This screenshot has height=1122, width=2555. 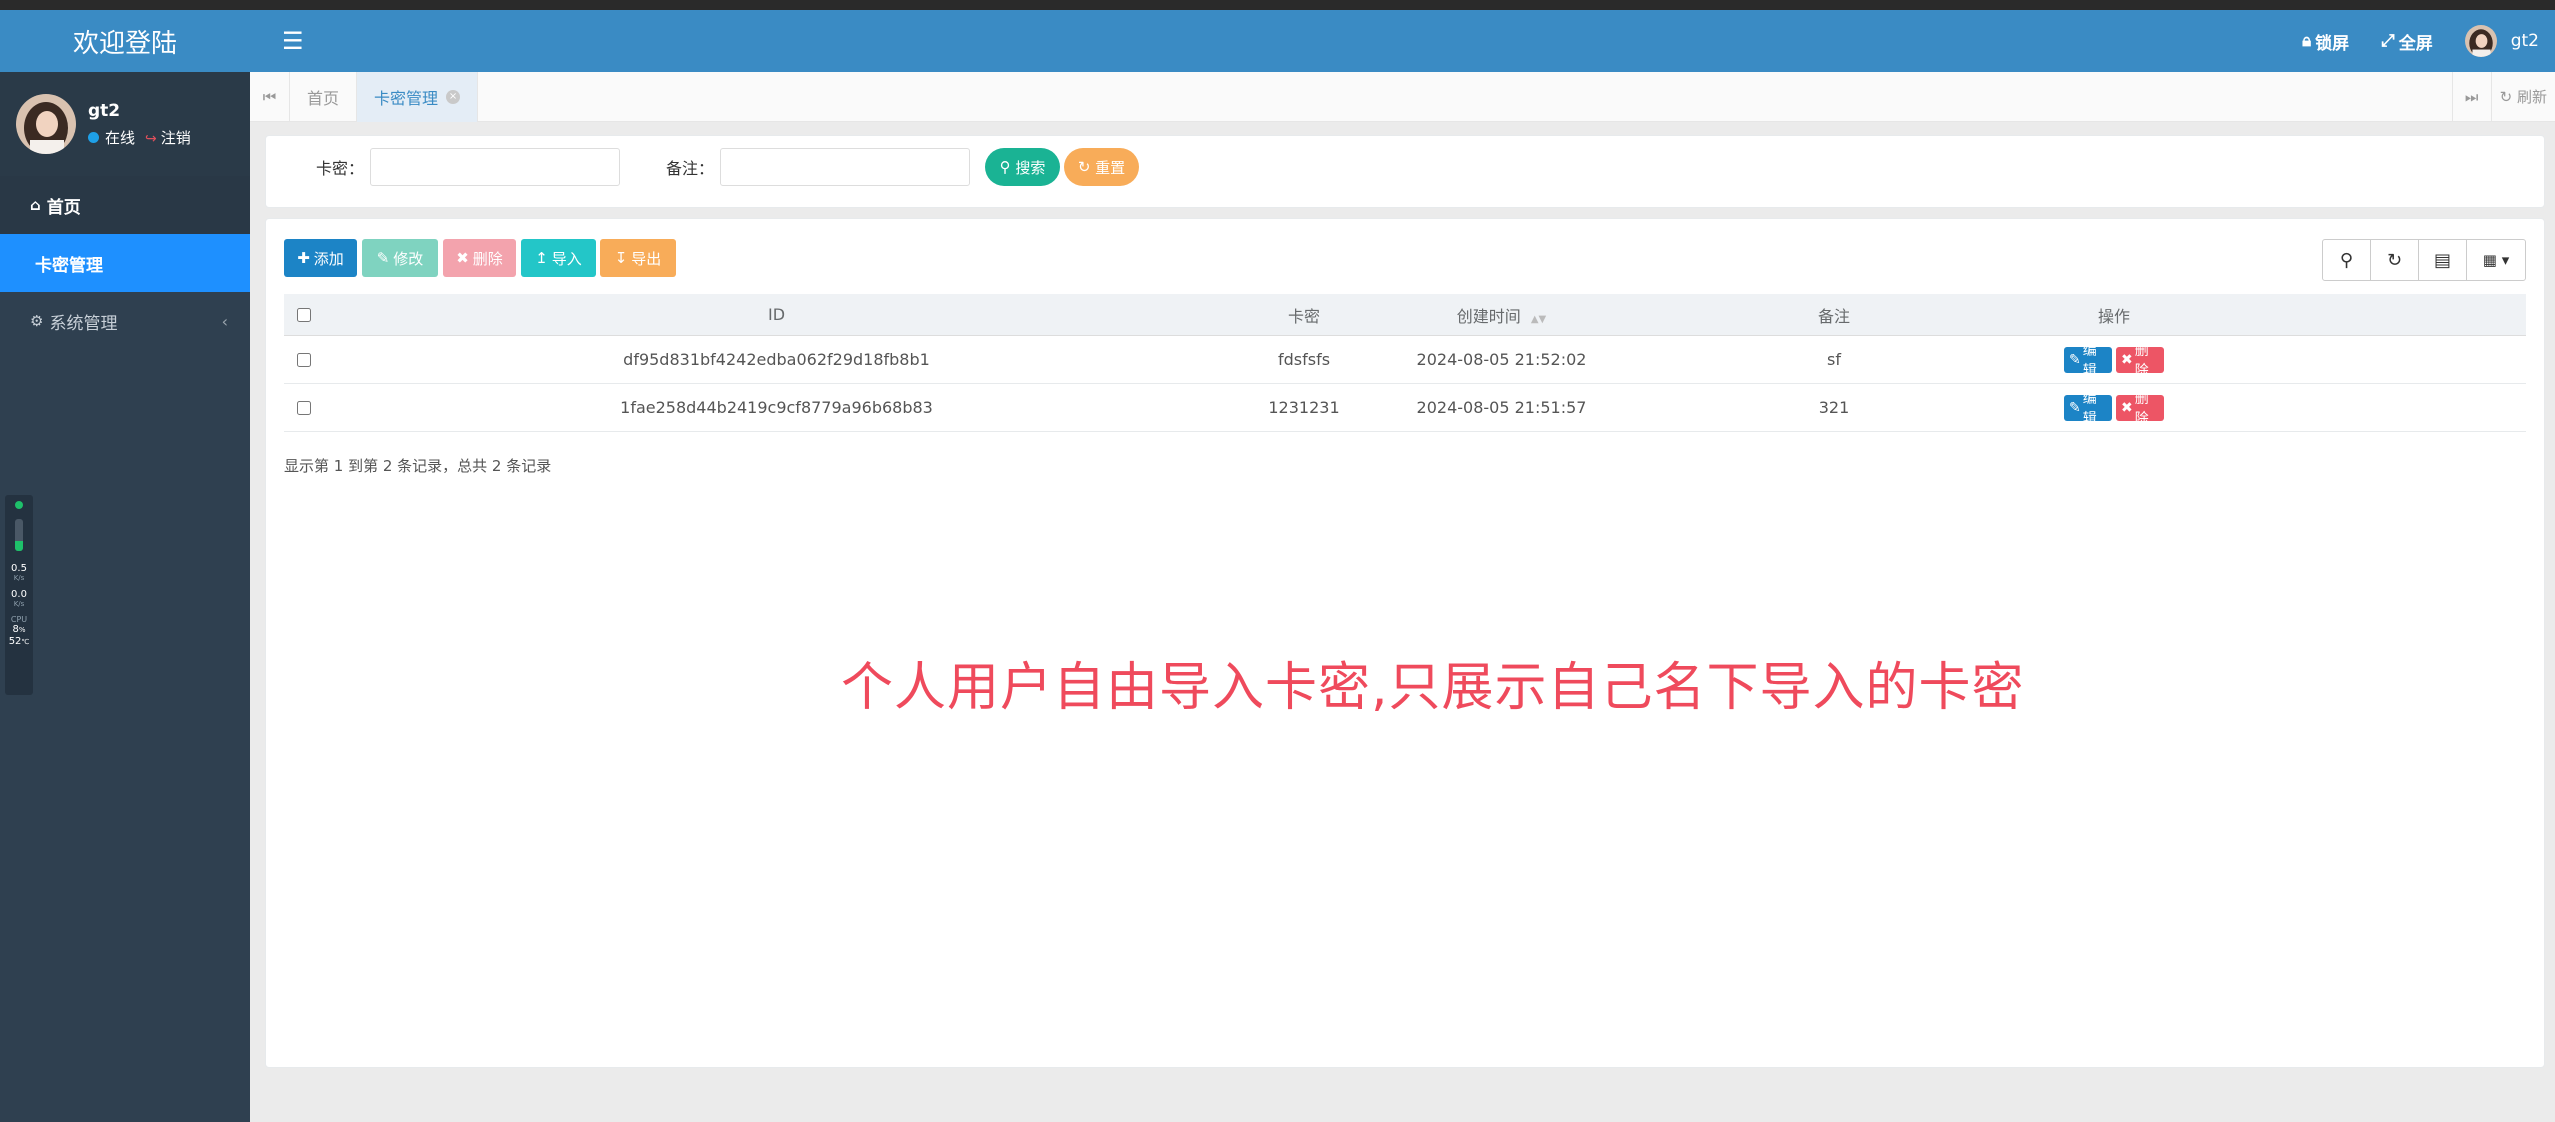 I want to click on table-tools: ⚲ ↻ ▤ ▦ ▾, so click(x=2424, y=260).